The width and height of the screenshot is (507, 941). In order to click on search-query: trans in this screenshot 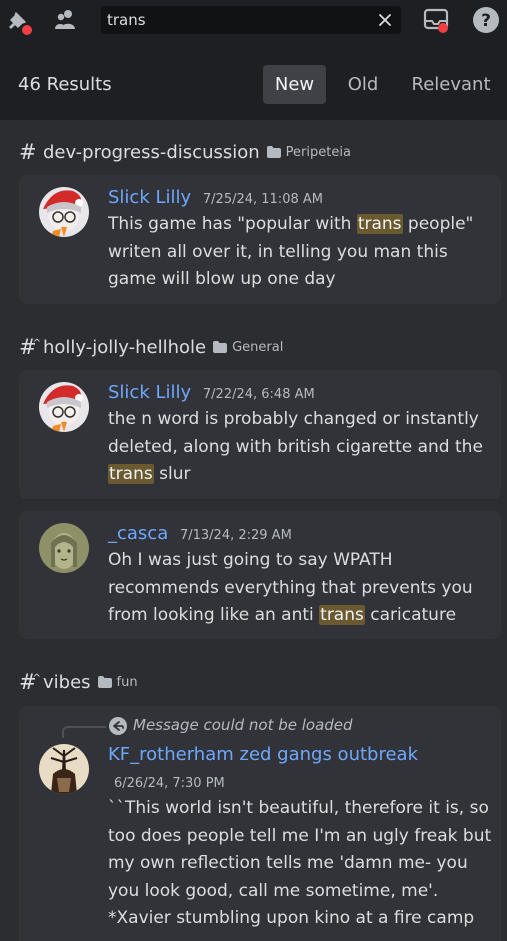, I will do `click(126, 20)`.